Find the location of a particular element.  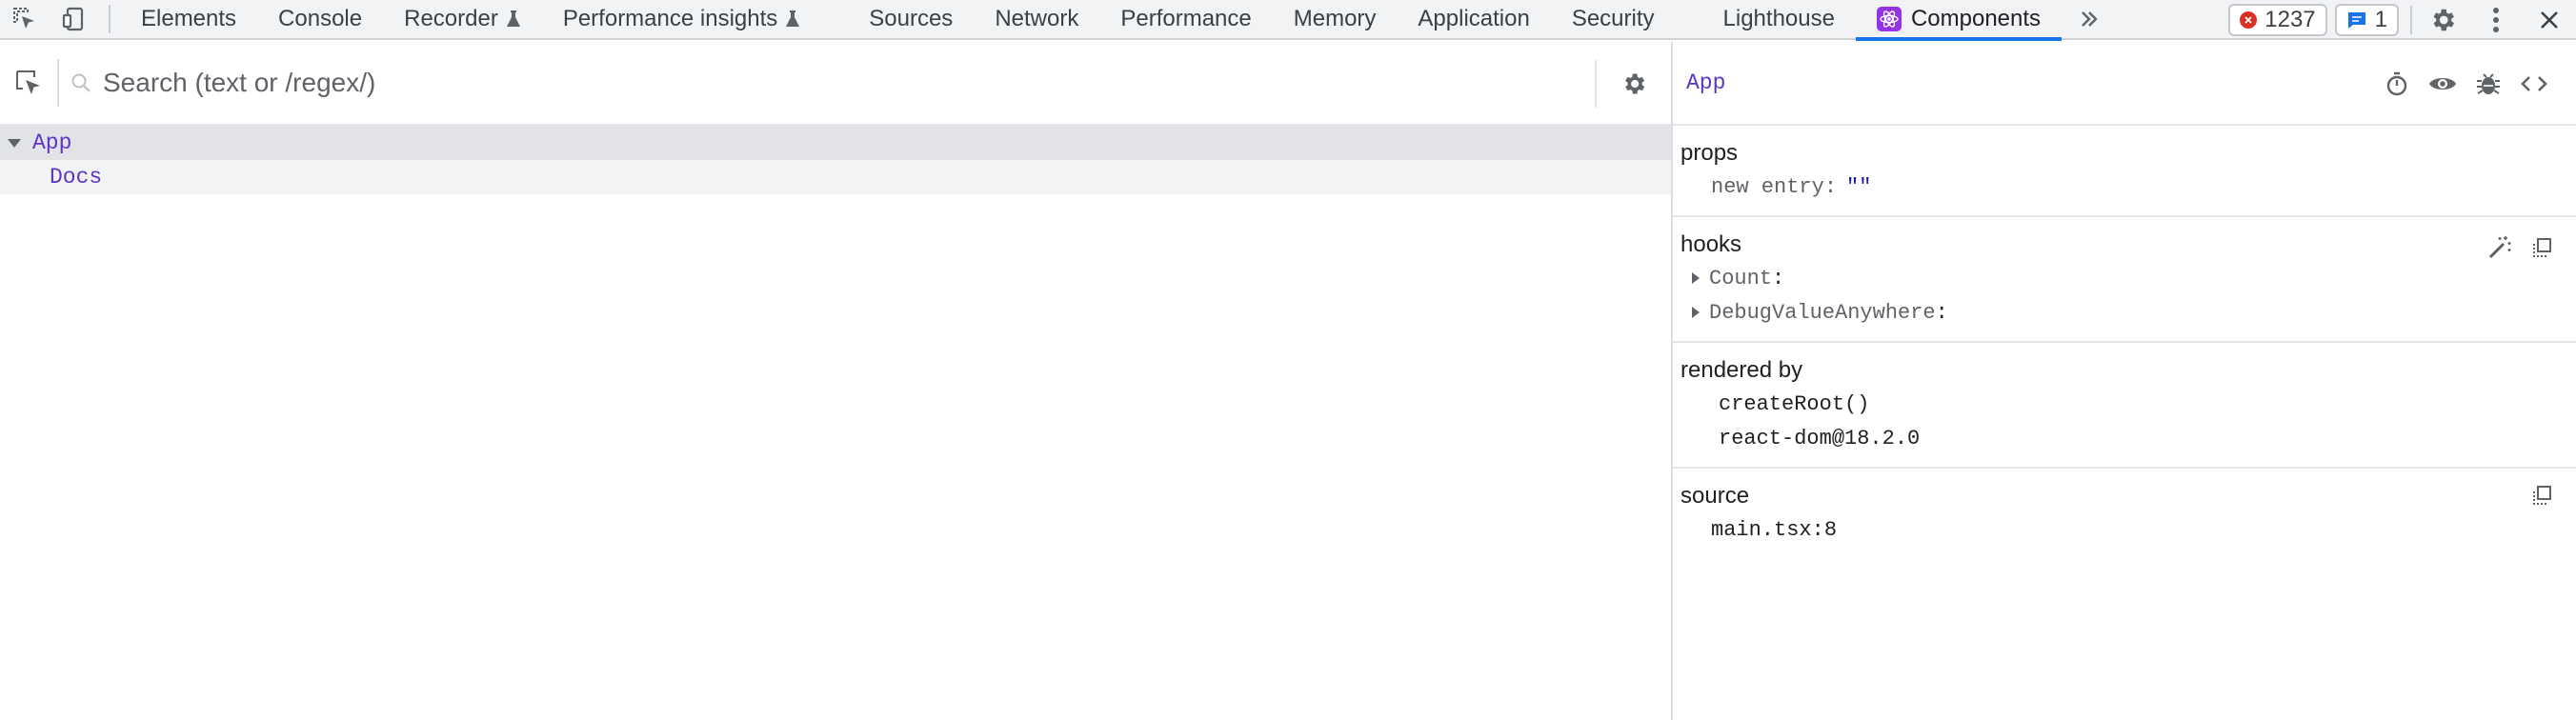

hooks-actions is located at coordinates (2521, 248).